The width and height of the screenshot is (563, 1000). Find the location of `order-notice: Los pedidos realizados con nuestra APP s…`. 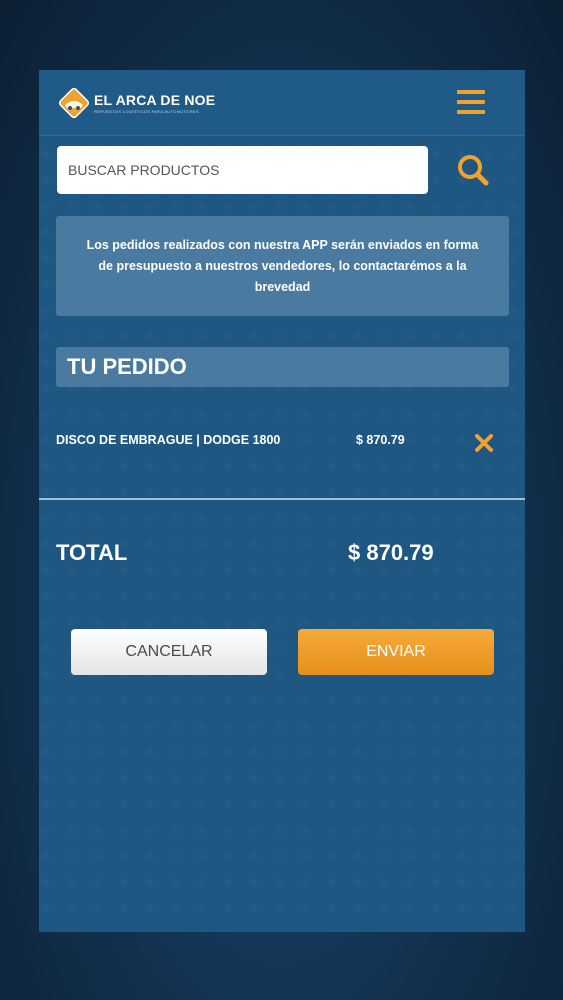

order-notice: Los pedidos realizados con nuestra APP s… is located at coordinates (282, 266).